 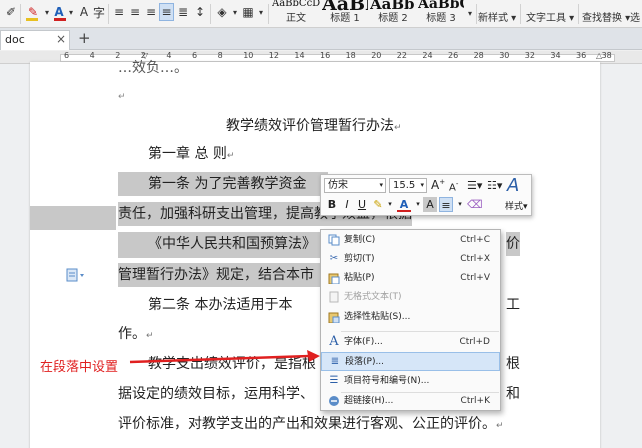 I want to click on new-tab-button: +, so click(x=85, y=39).